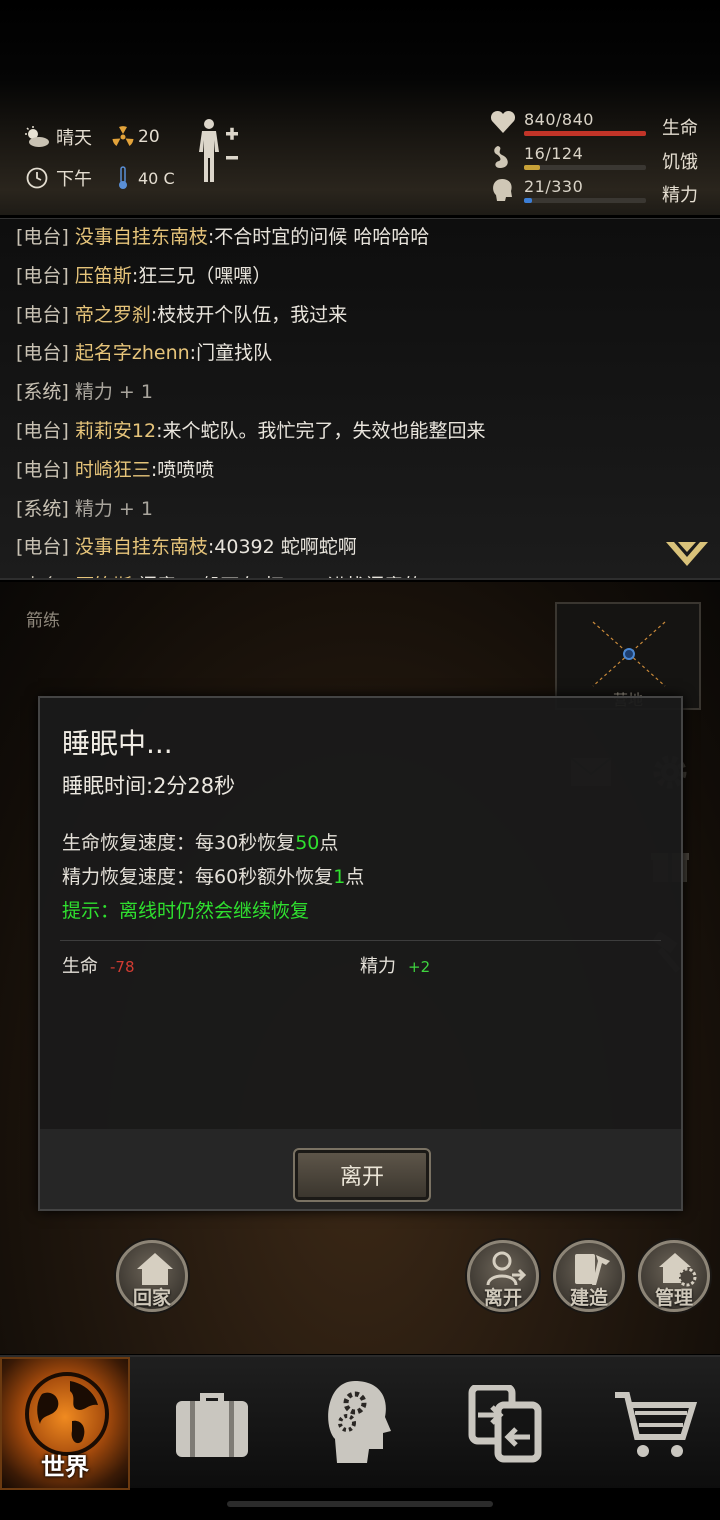 The height and width of the screenshot is (1520, 720). I want to click on build-button: 建造, so click(589, 1276).